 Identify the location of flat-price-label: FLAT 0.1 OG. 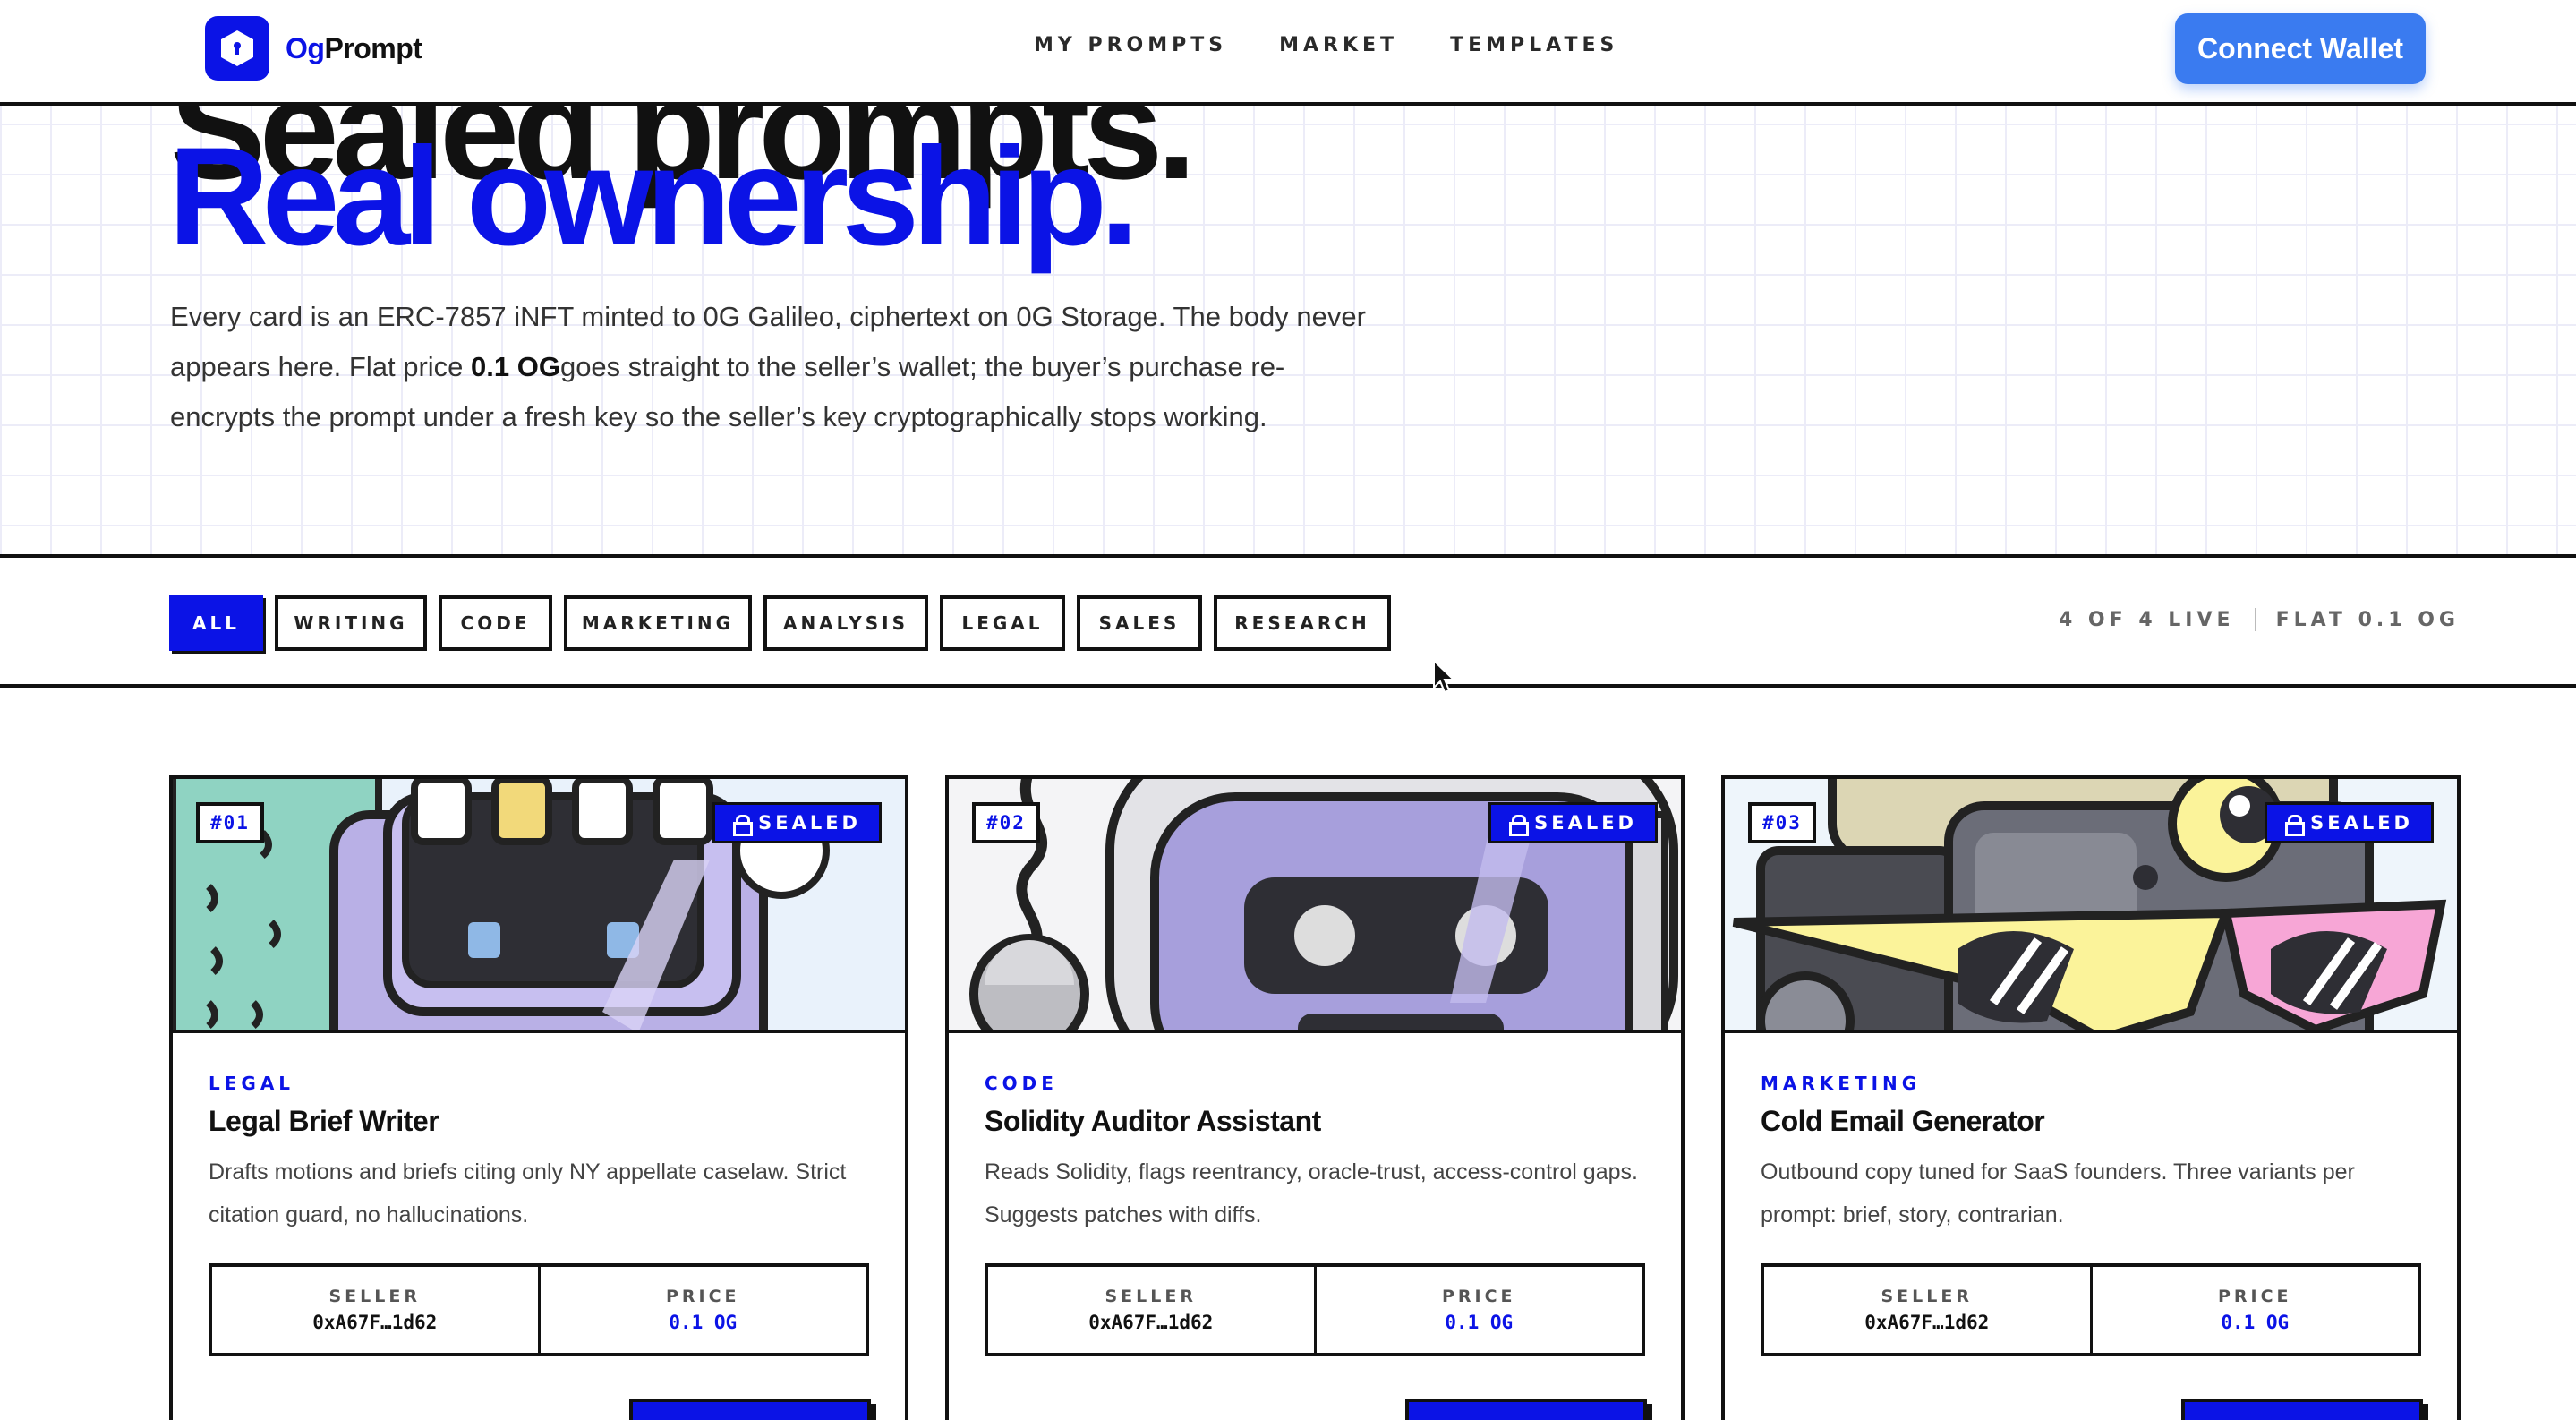
(2367, 619).